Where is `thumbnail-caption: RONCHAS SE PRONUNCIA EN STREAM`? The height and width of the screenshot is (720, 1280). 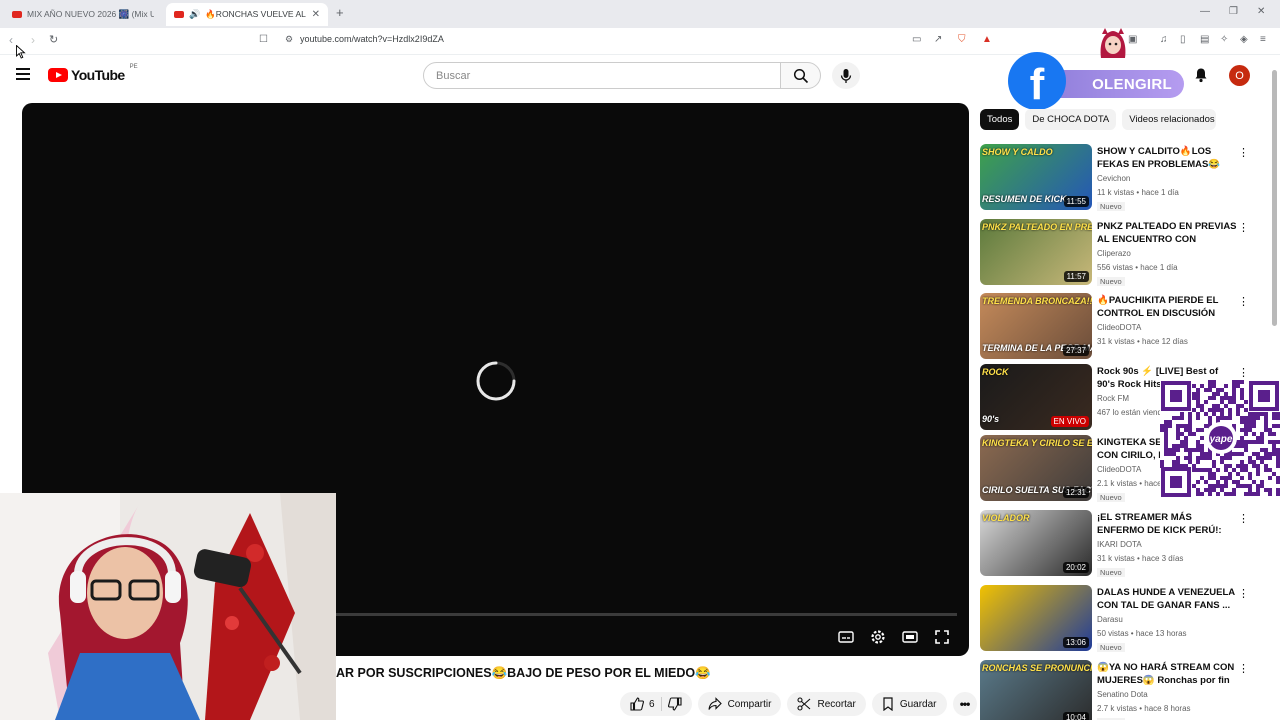
thumbnail-caption: RONCHAS SE PRONUNCIA EN STREAM is located at coordinates (1037, 668).